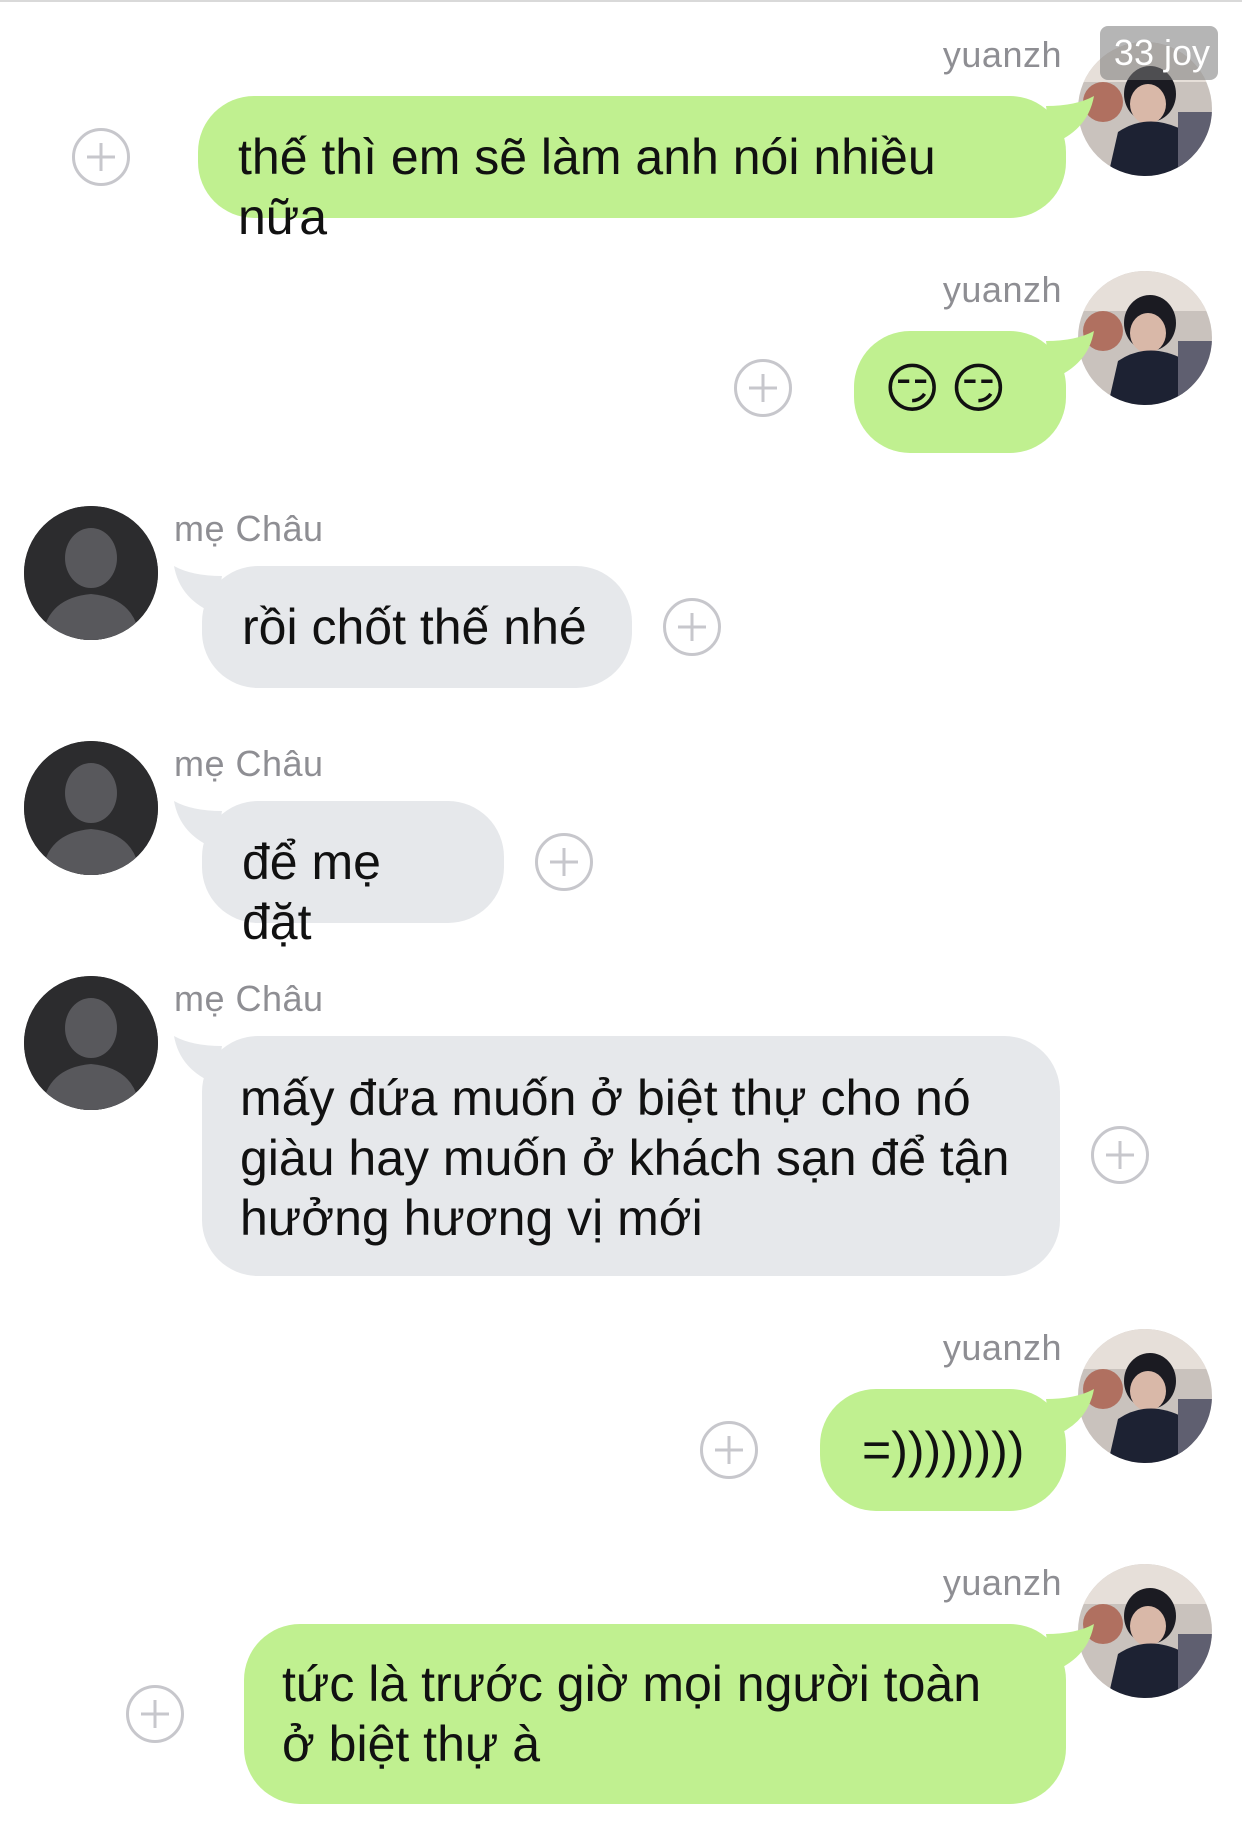 This screenshot has height=1838, width=1242. What do you see at coordinates (621, 1408) in the screenshot?
I see `message-row-outgoing: yuanzh =))))))))` at bounding box center [621, 1408].